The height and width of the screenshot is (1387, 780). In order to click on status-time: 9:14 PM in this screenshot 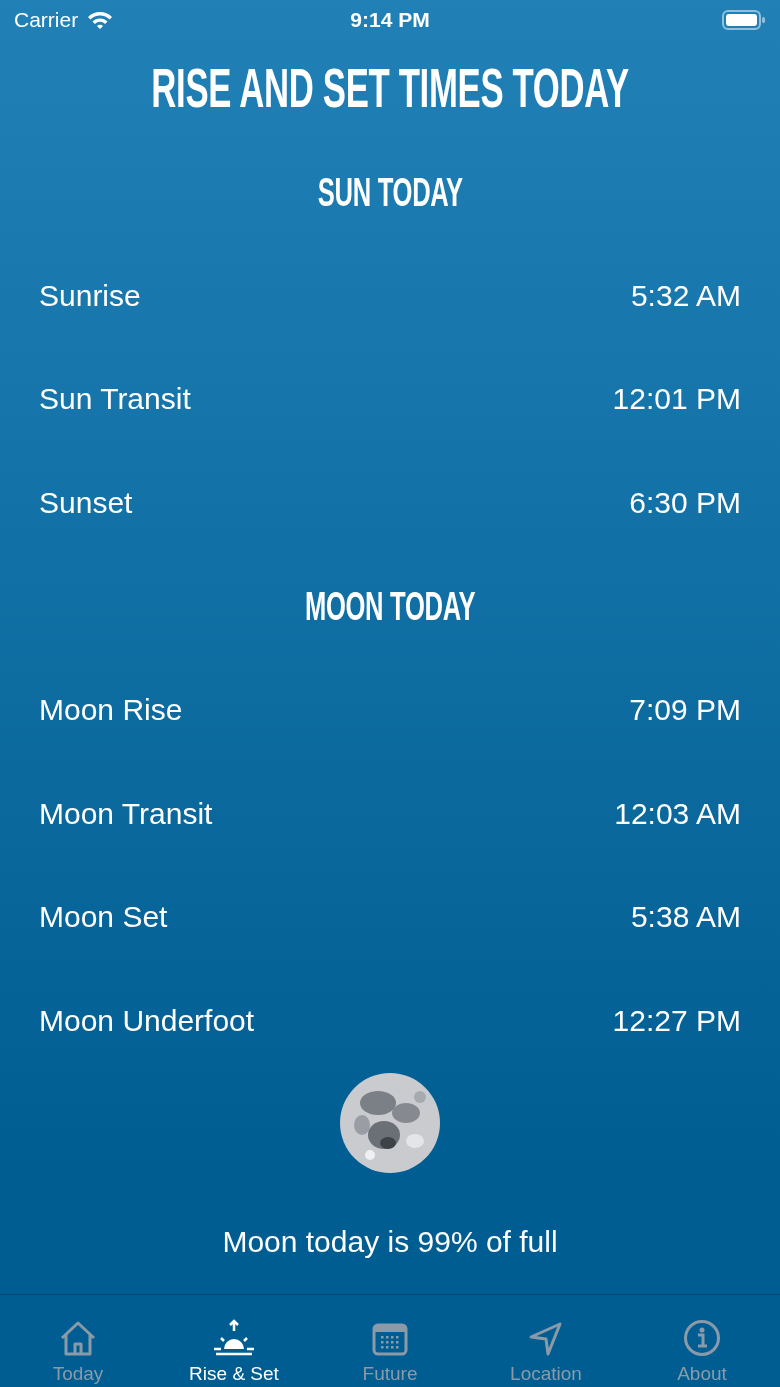, I will do `click(390, 20)`.